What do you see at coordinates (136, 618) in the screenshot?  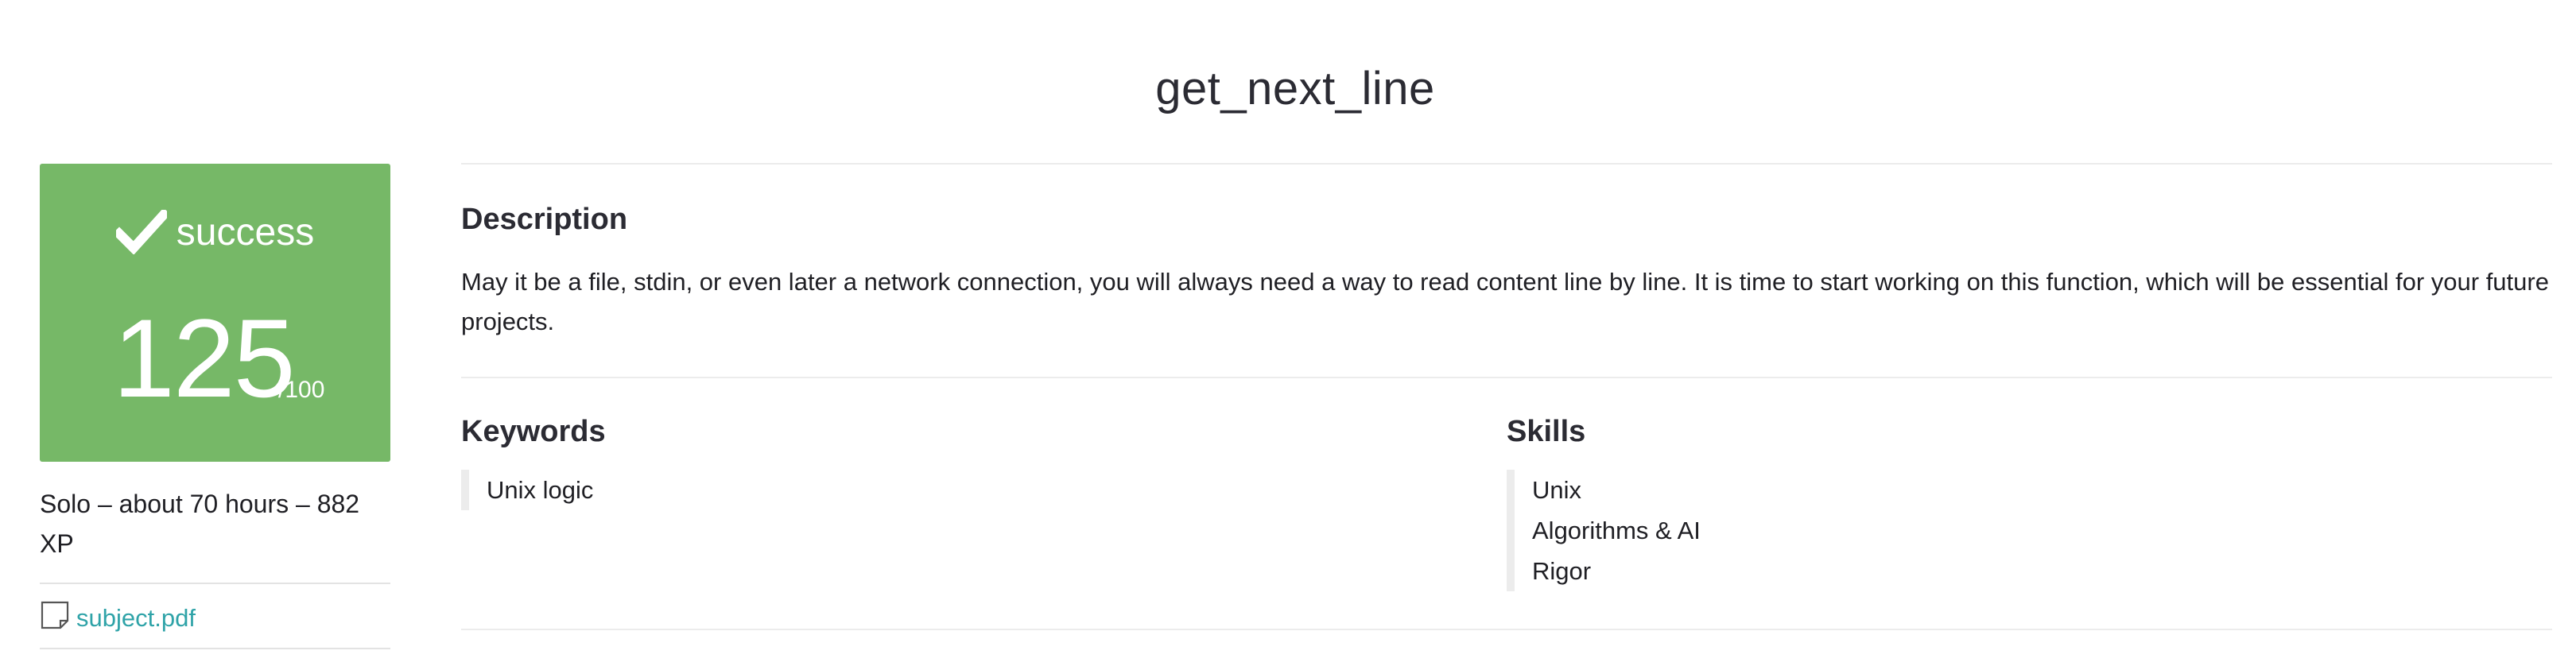 I see `subject-pdf-link: subject.pdf` at bounding box center [136, 618].